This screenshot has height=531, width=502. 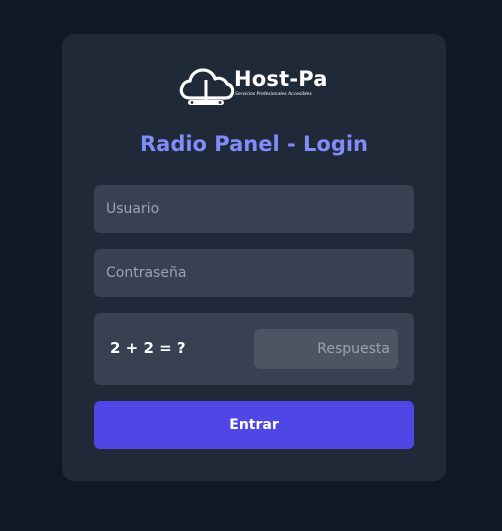 What do you see at coordinates (281, 79) in the screenshot?
I see `brand-name: Host-Pa` at bounding box center [281, 79].